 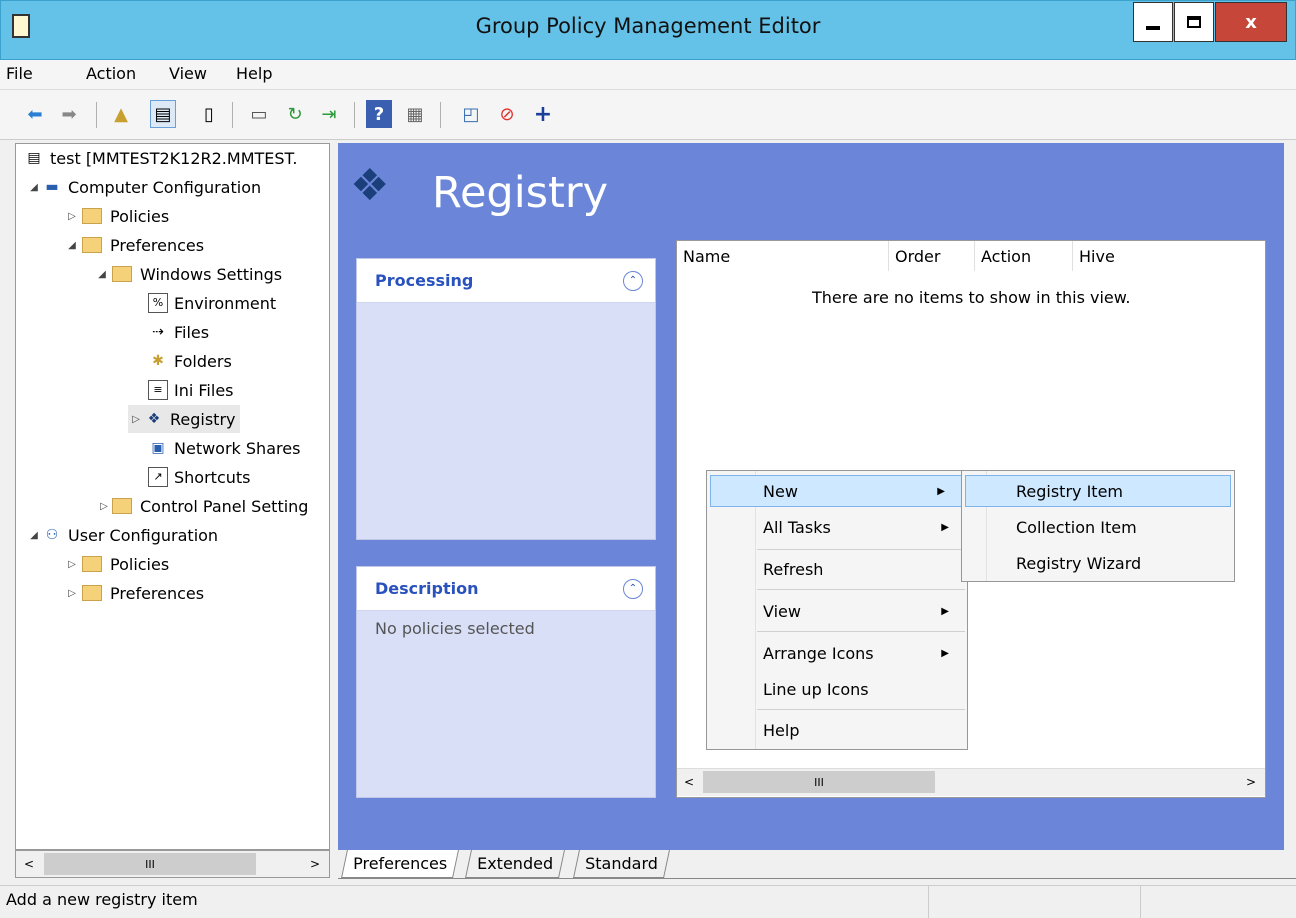 I want to click on tree-item-folders: ✱ Folders, so click(x=190, y=361).